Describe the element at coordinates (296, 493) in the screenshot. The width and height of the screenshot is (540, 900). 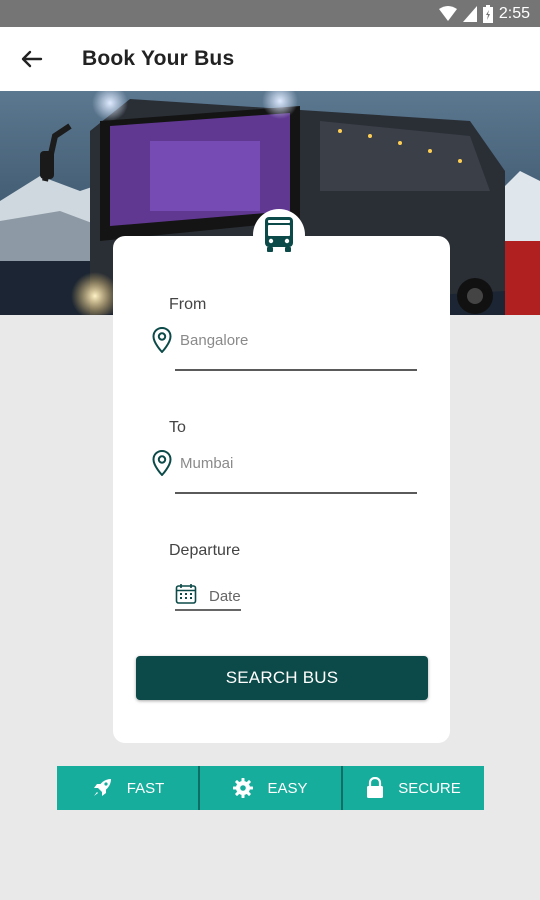
I see `to-underline` at that location.